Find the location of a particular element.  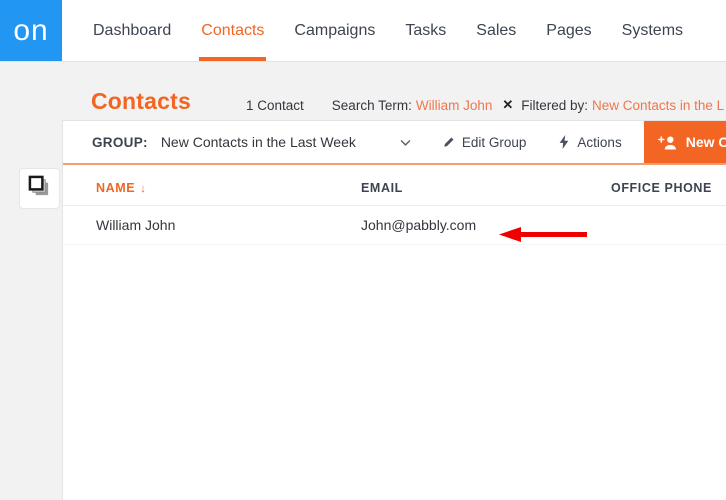

app-logo: on is located at coordinates (31, 30).